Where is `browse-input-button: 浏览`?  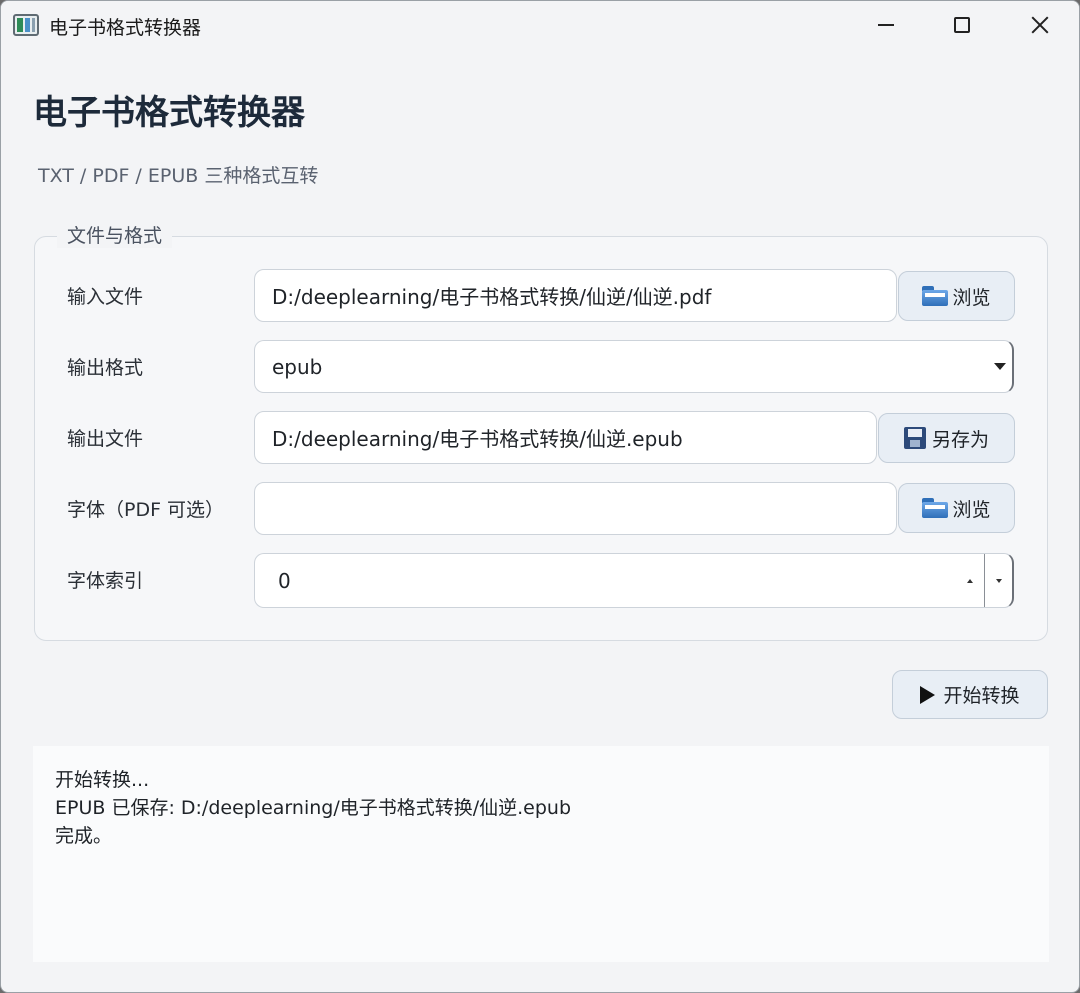 browse-input-button: 浏览 is located at coordinates (956, 296).